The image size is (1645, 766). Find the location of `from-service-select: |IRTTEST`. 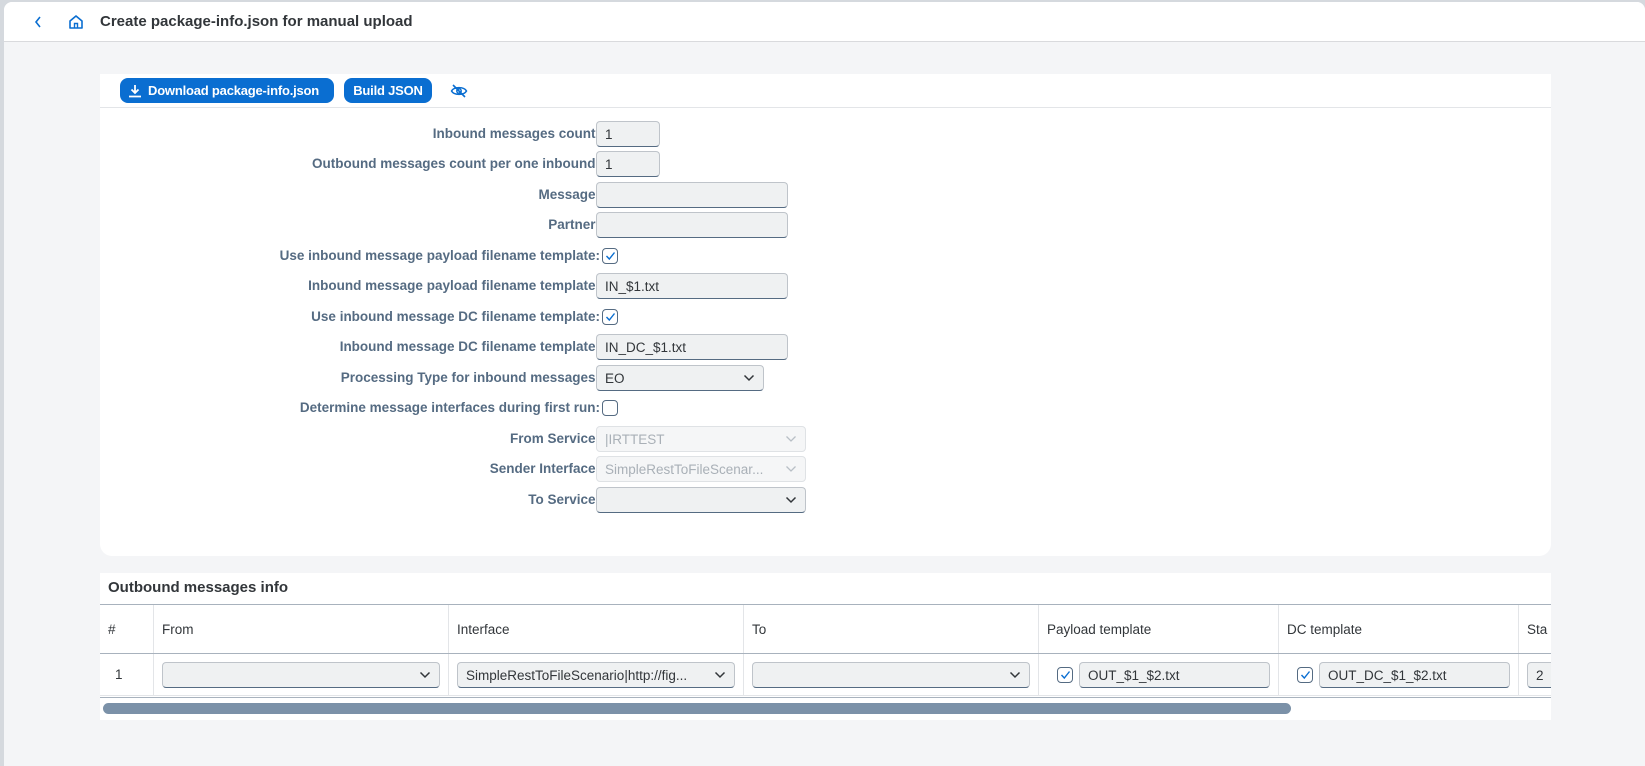

from-service-select: |IRTTEST is located at coordinates (701, 439).